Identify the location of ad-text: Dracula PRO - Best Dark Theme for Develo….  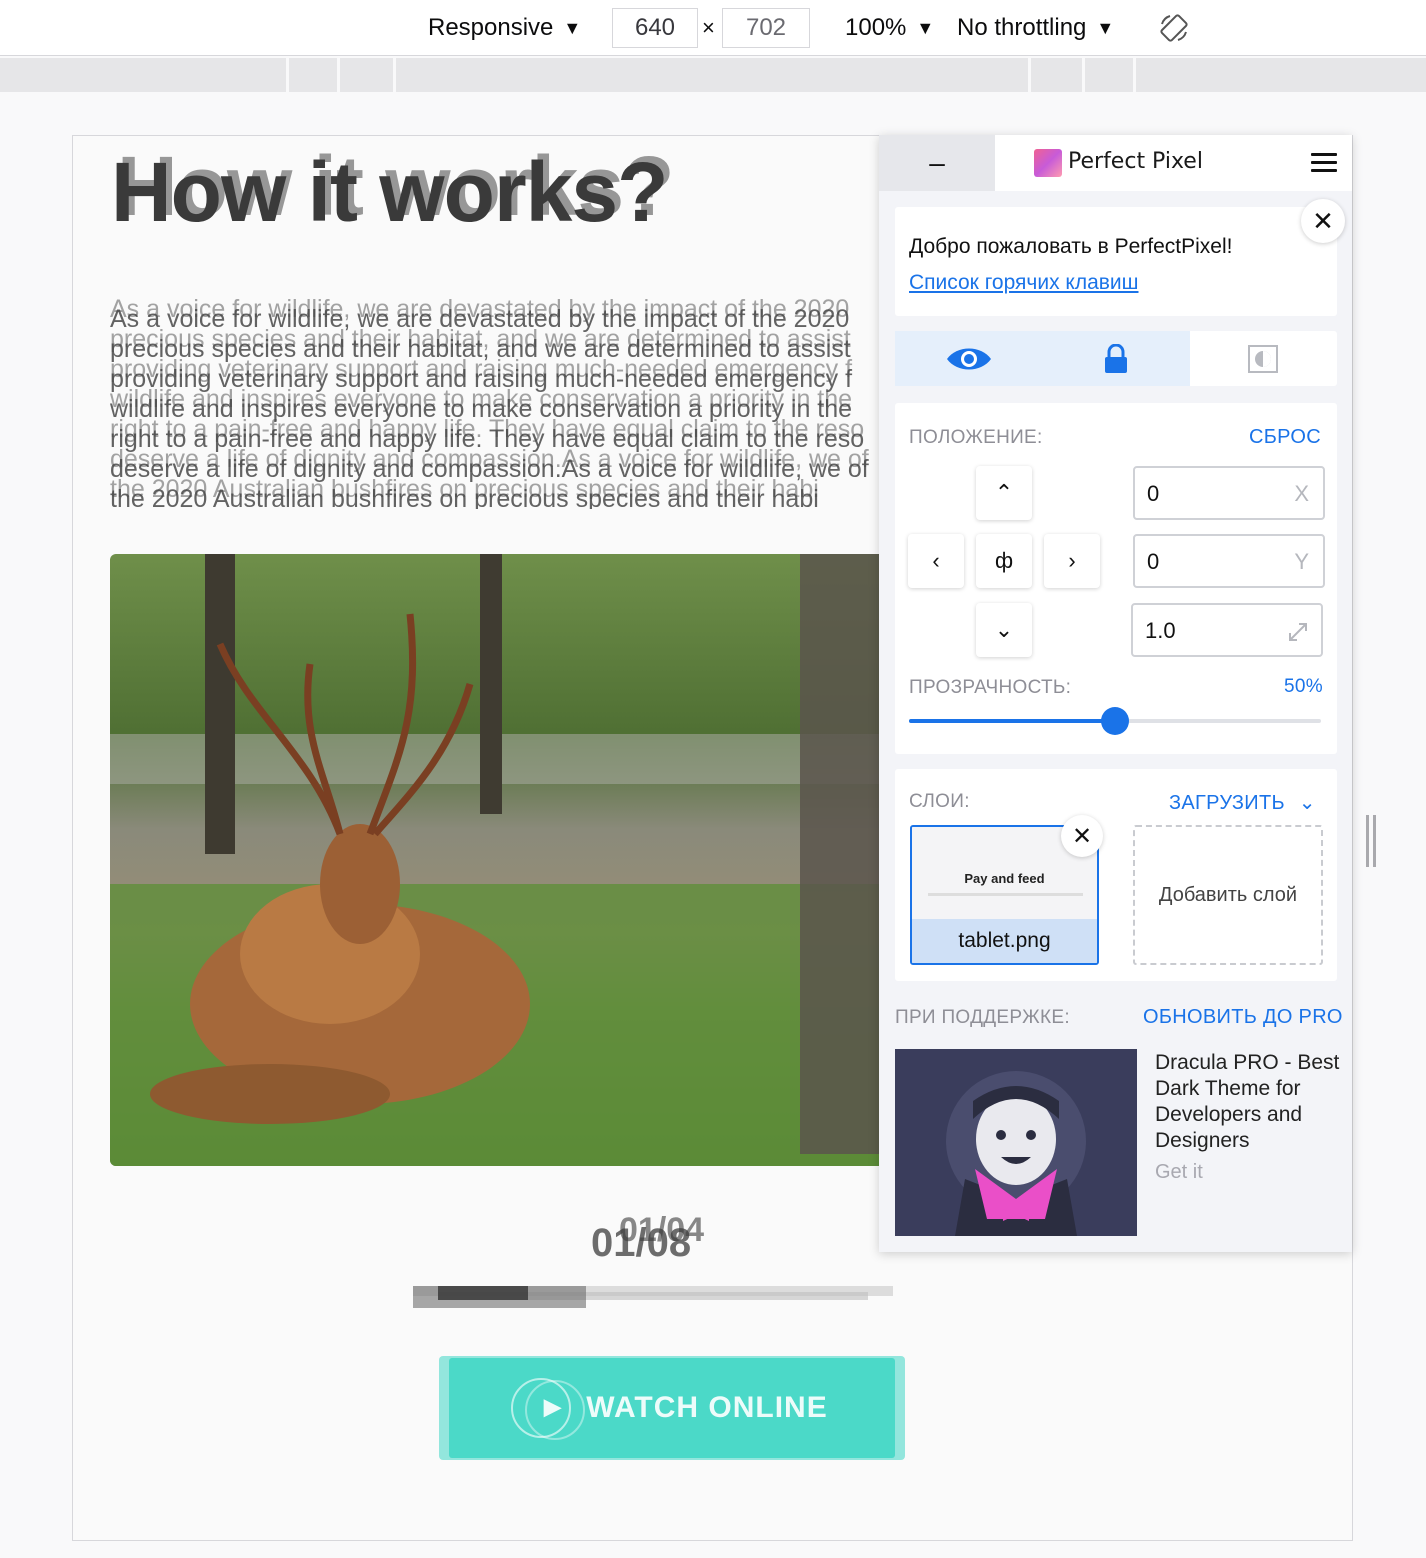
(1250, 1102).